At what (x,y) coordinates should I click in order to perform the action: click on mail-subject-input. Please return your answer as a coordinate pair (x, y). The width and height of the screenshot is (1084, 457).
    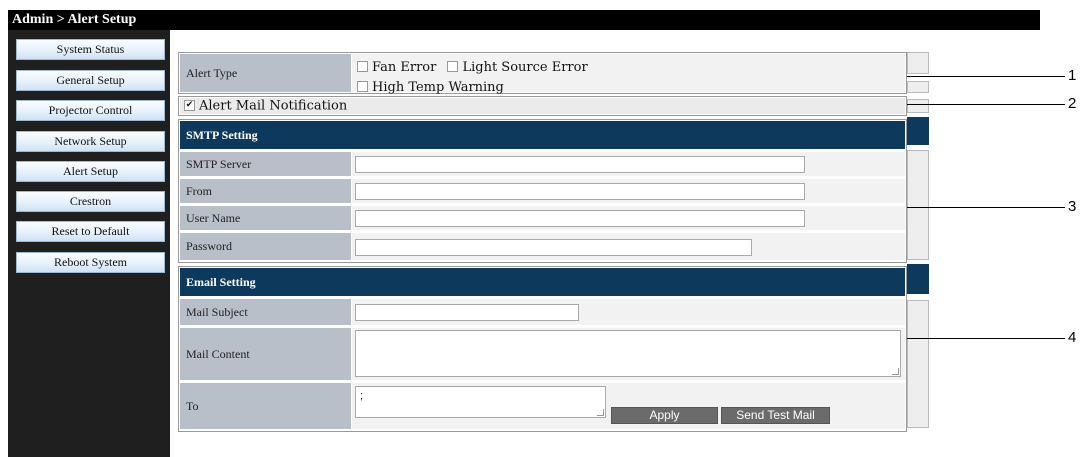
    Looking at the image, I should click on (467, 312).